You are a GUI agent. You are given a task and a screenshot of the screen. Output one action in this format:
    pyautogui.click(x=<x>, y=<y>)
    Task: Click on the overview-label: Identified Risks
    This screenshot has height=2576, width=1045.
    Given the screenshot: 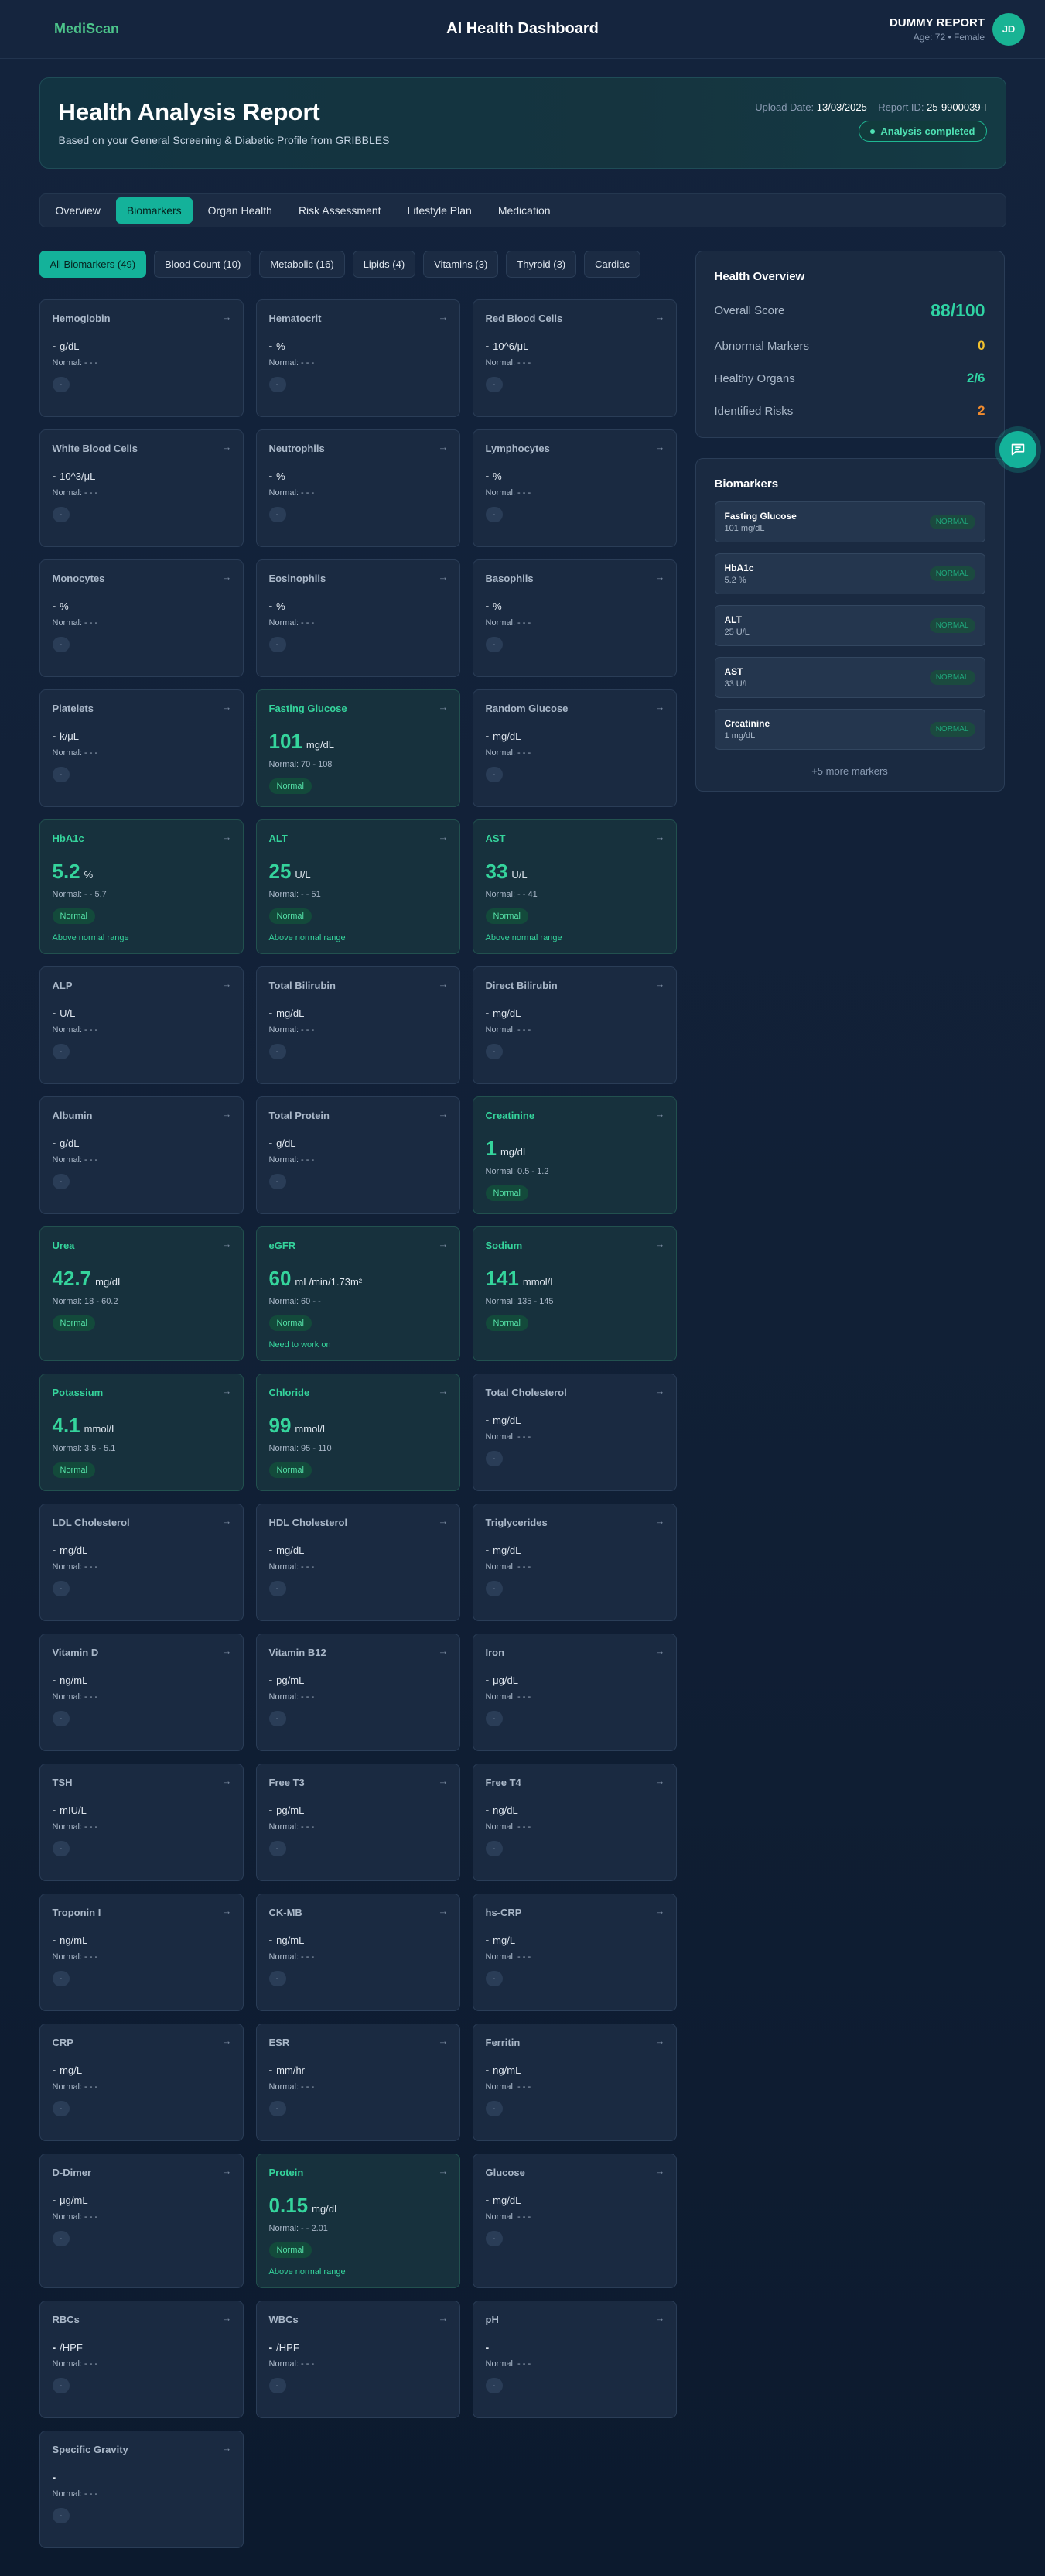 What is the action you would take?
    pyautogui.click(x=754, y=411)
    